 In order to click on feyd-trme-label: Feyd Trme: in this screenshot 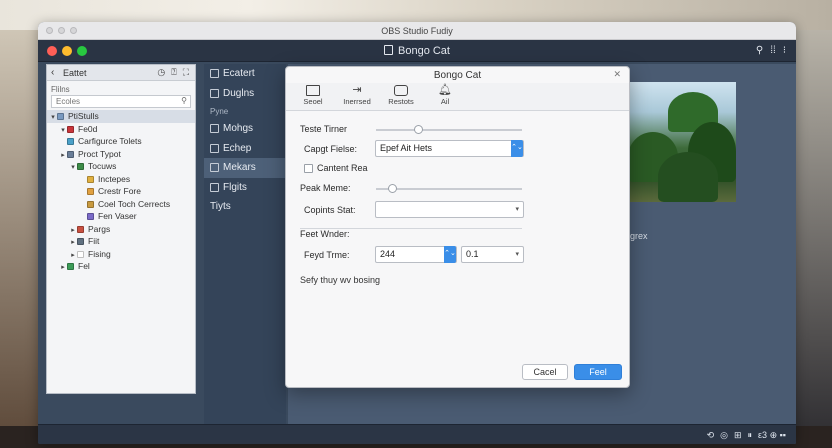, I will do `click(327, 255)`.